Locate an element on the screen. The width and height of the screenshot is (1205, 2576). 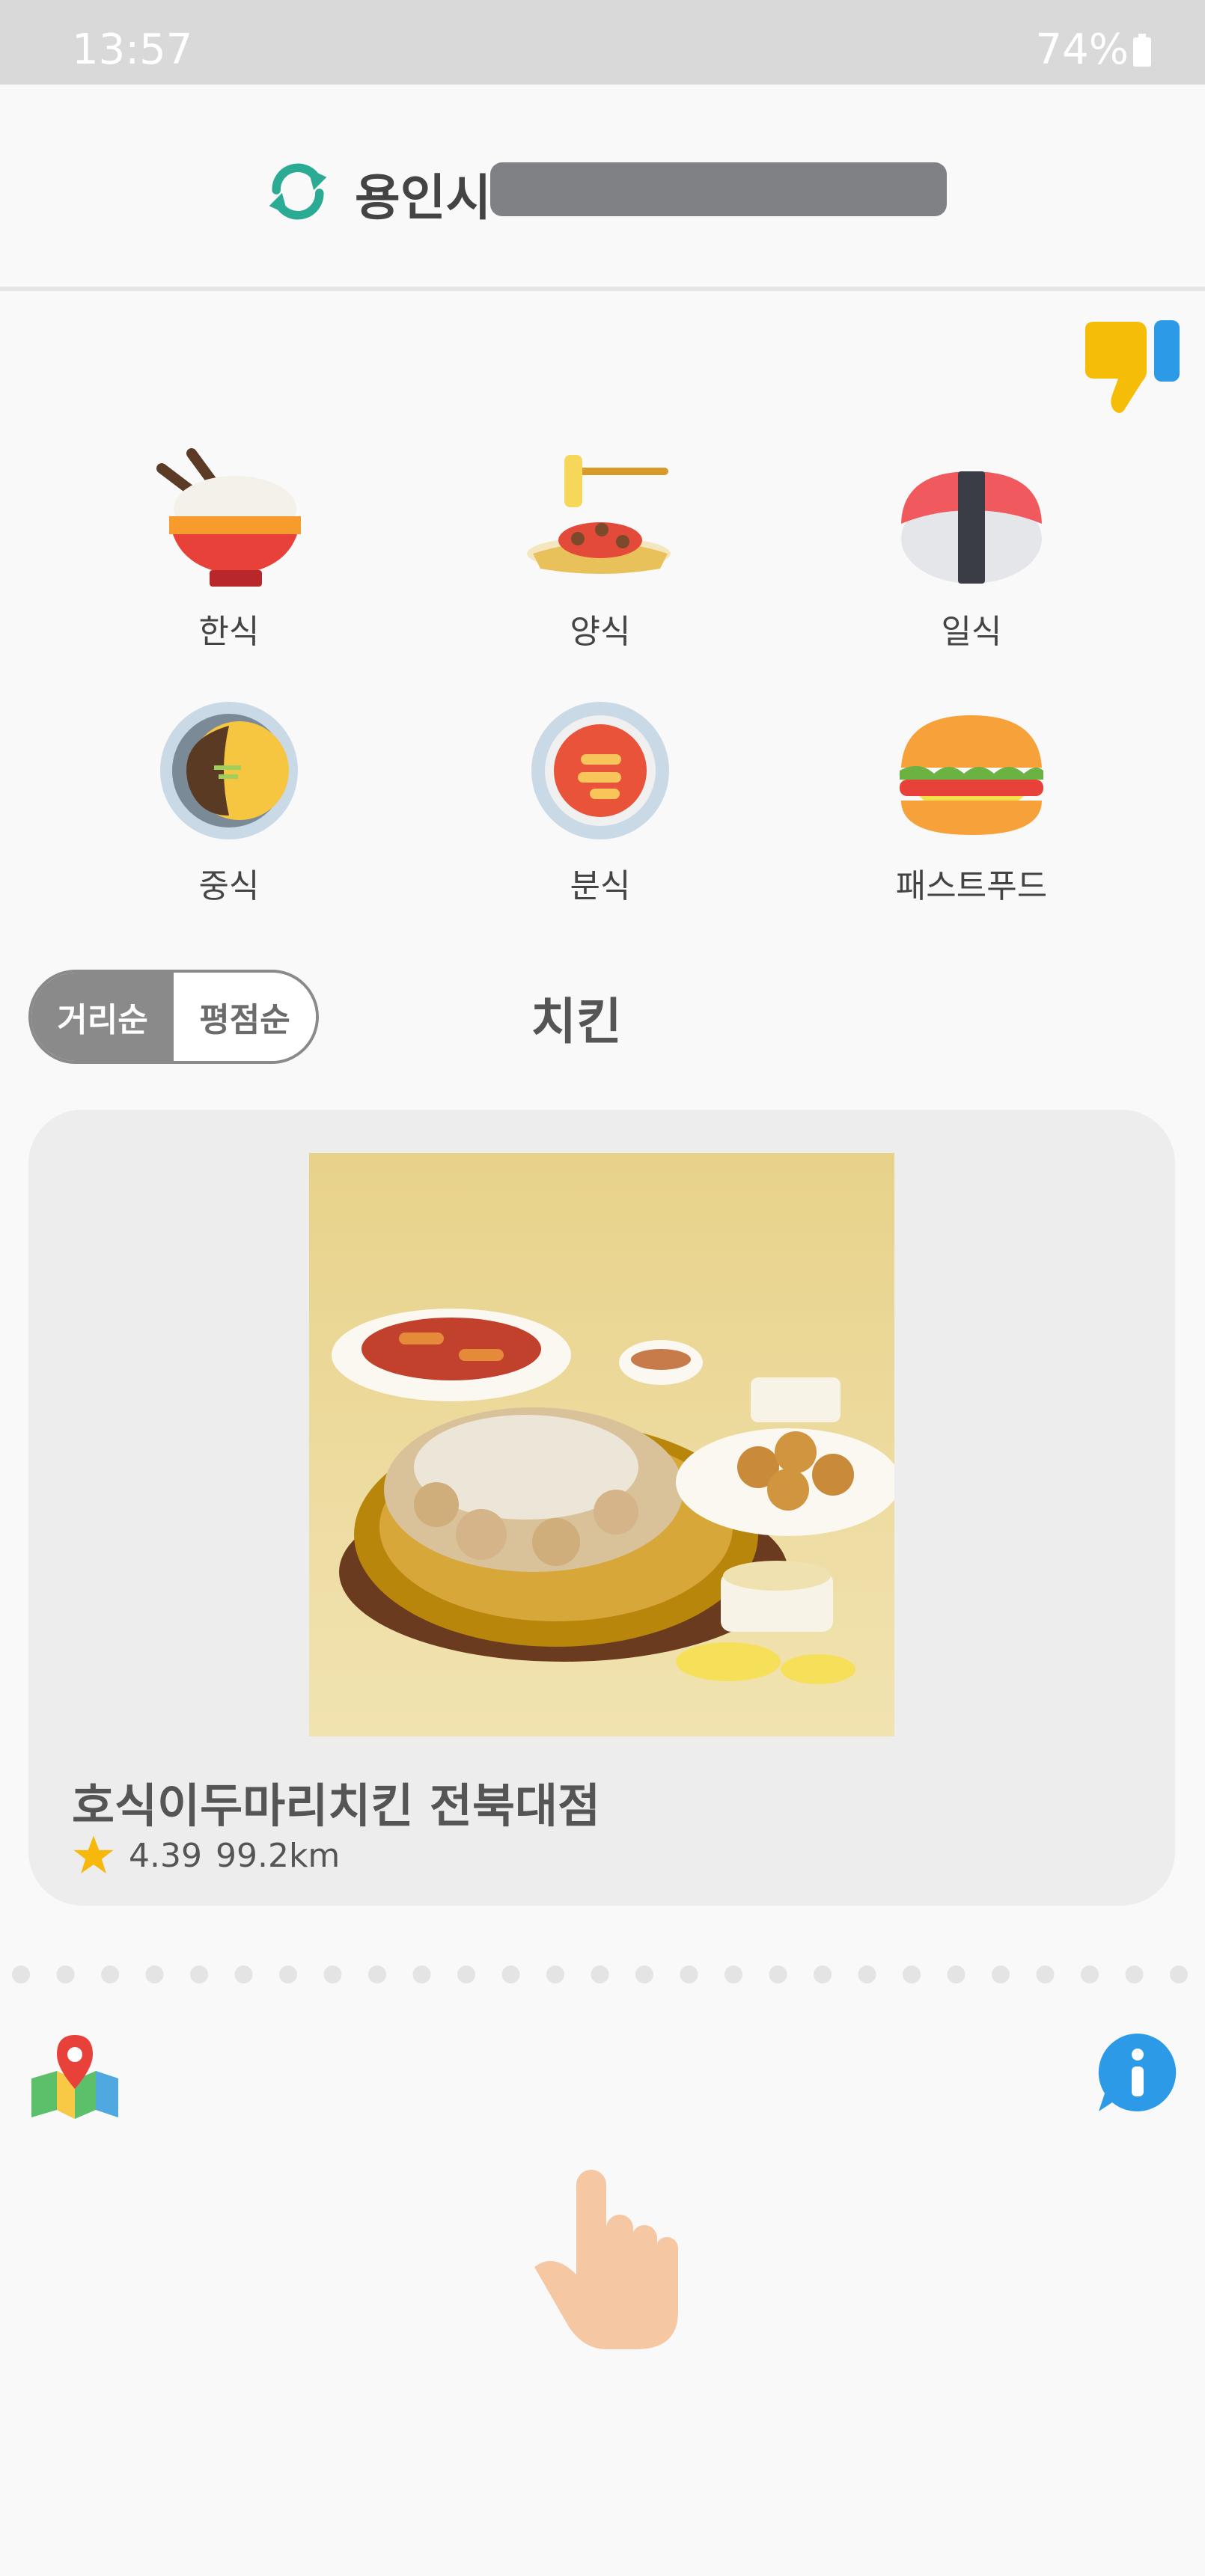
rice-bowl-icon is located at coordinates (228, 518).